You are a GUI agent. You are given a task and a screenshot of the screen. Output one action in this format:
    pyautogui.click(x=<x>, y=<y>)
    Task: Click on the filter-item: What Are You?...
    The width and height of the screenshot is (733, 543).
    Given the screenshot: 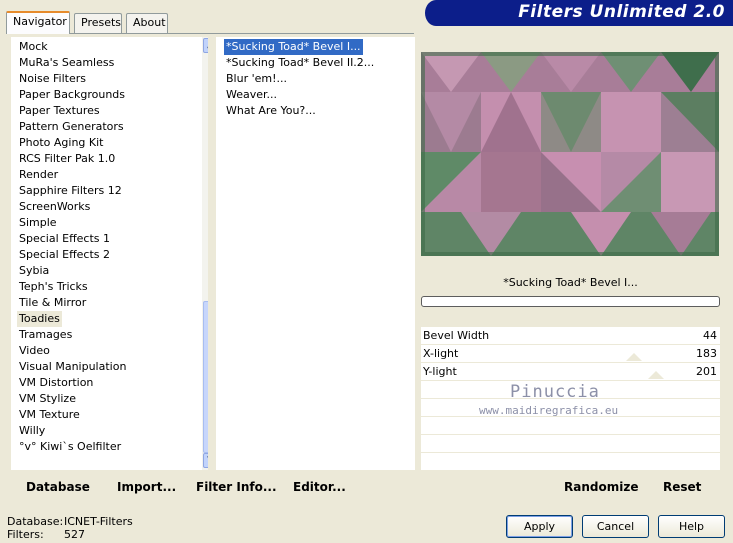 What is the action you would take?
    pyautogui.click(x=271, y=111)
    